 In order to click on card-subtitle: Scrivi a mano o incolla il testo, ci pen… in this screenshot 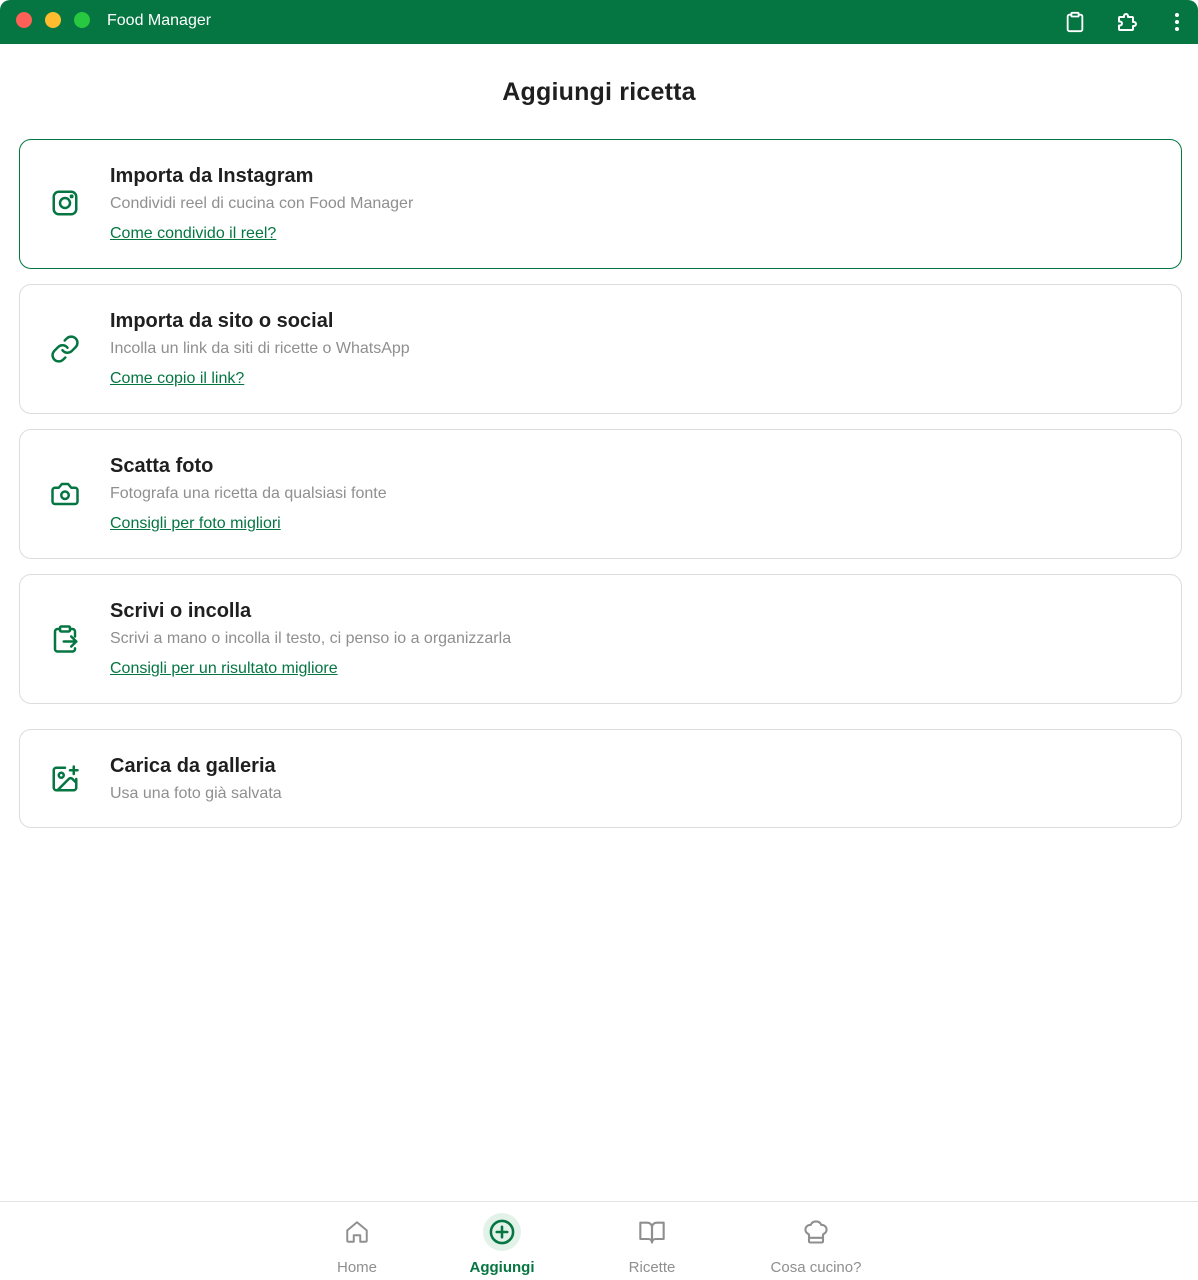, I will do `click(311, 638)`.